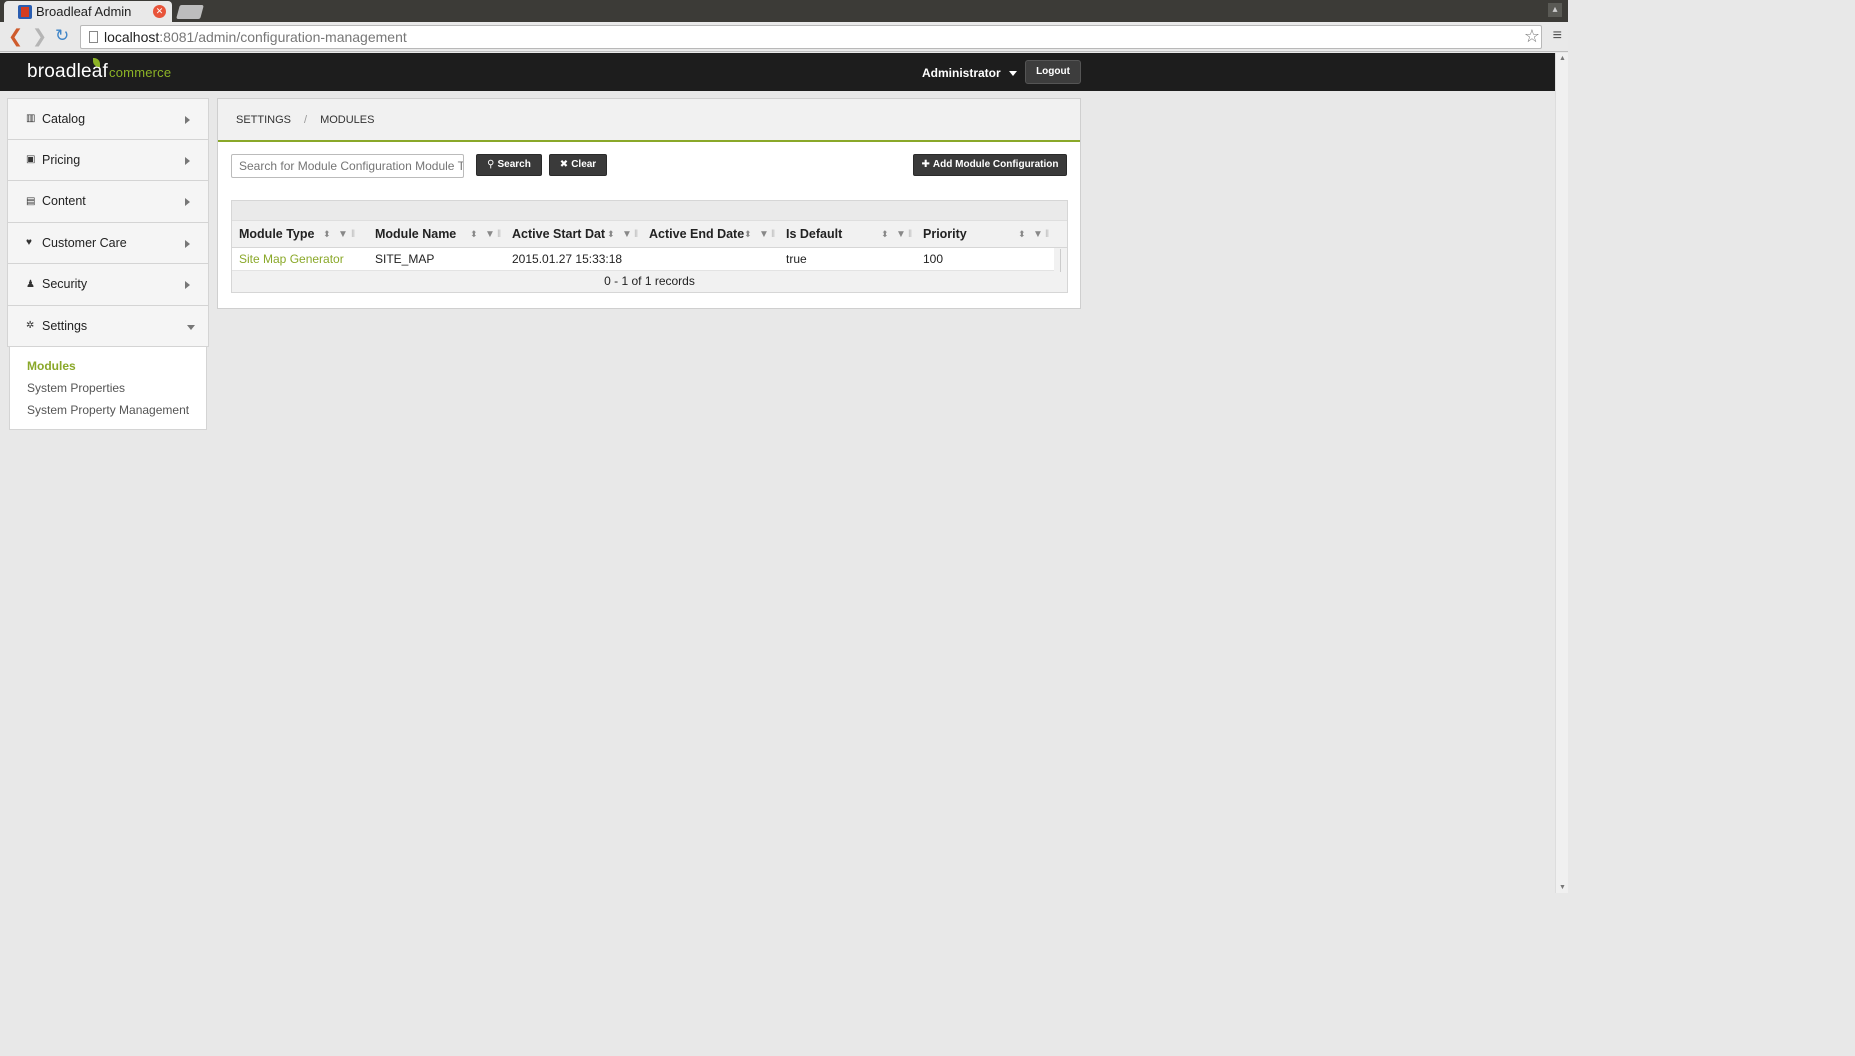  I want to click on cell-priority: 100, so click(933, 259).